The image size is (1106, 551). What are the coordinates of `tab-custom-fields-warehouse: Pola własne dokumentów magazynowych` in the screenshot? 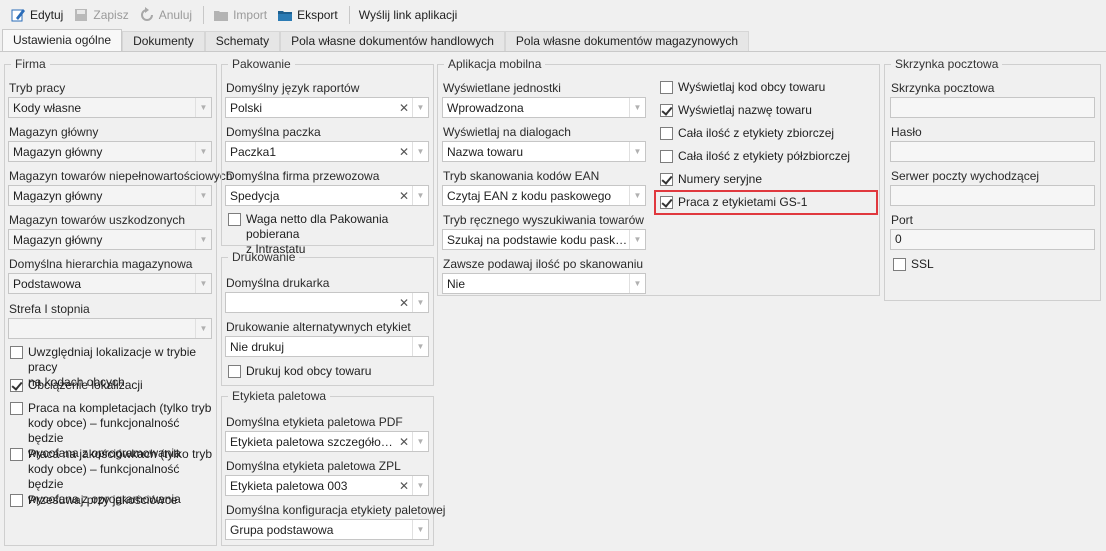 It's located at (627, 41).